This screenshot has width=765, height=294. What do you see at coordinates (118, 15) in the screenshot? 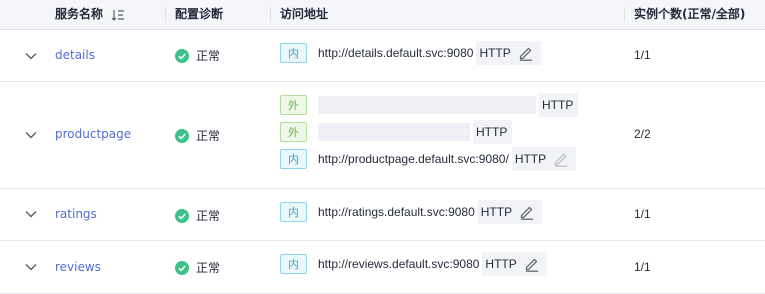
I see `sort-icon` at bounding box center [118, 15].